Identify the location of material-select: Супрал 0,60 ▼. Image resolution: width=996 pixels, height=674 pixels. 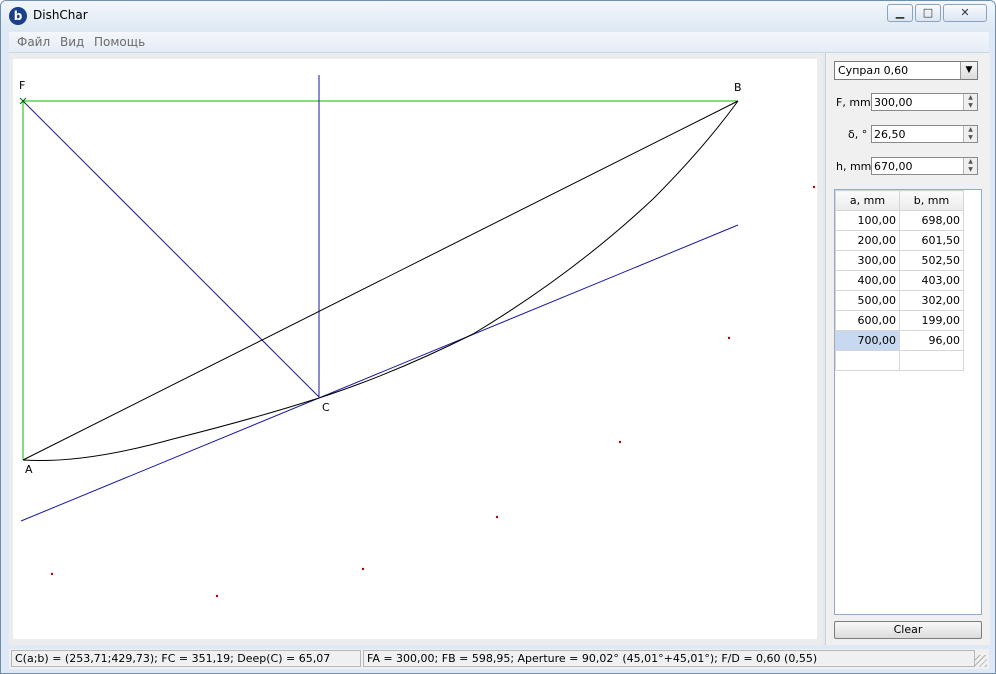
(906, 70).